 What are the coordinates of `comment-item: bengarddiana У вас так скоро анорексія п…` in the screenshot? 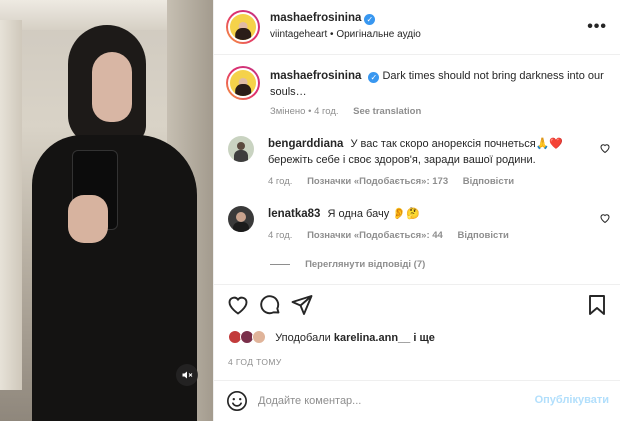 It's located at (433, 161).